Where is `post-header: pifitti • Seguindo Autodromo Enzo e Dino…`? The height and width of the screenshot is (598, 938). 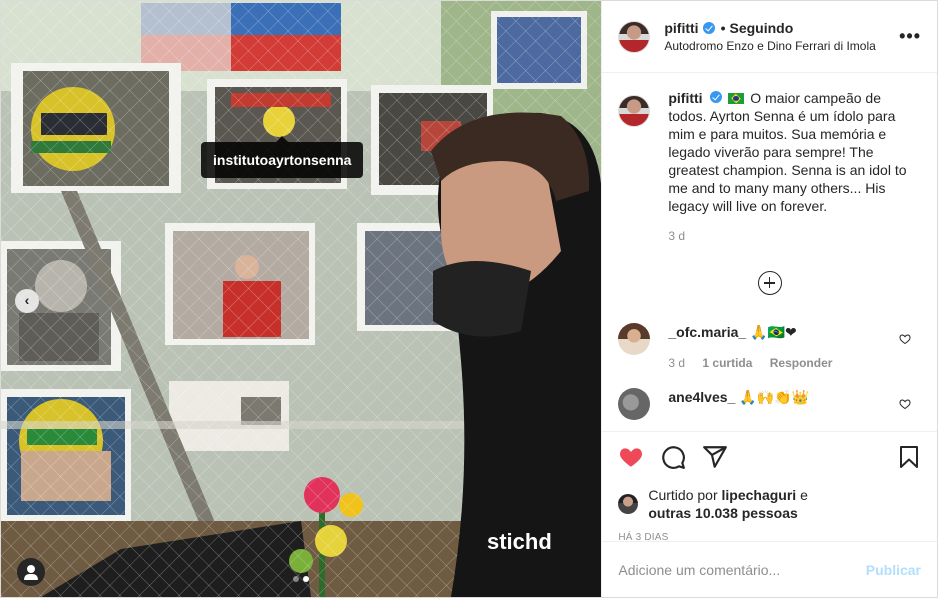 post-header: pifitti • Seguindo Autodromo Enzo e Dino… is located at coordinates (769, 37).